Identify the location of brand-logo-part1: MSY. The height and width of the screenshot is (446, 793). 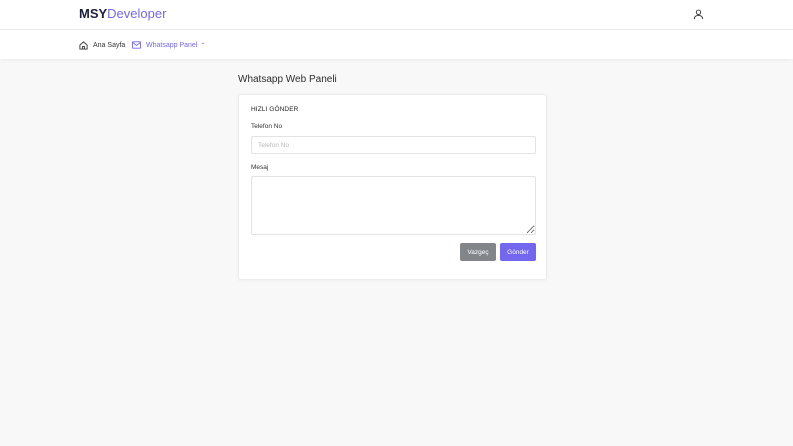
(93, 13).